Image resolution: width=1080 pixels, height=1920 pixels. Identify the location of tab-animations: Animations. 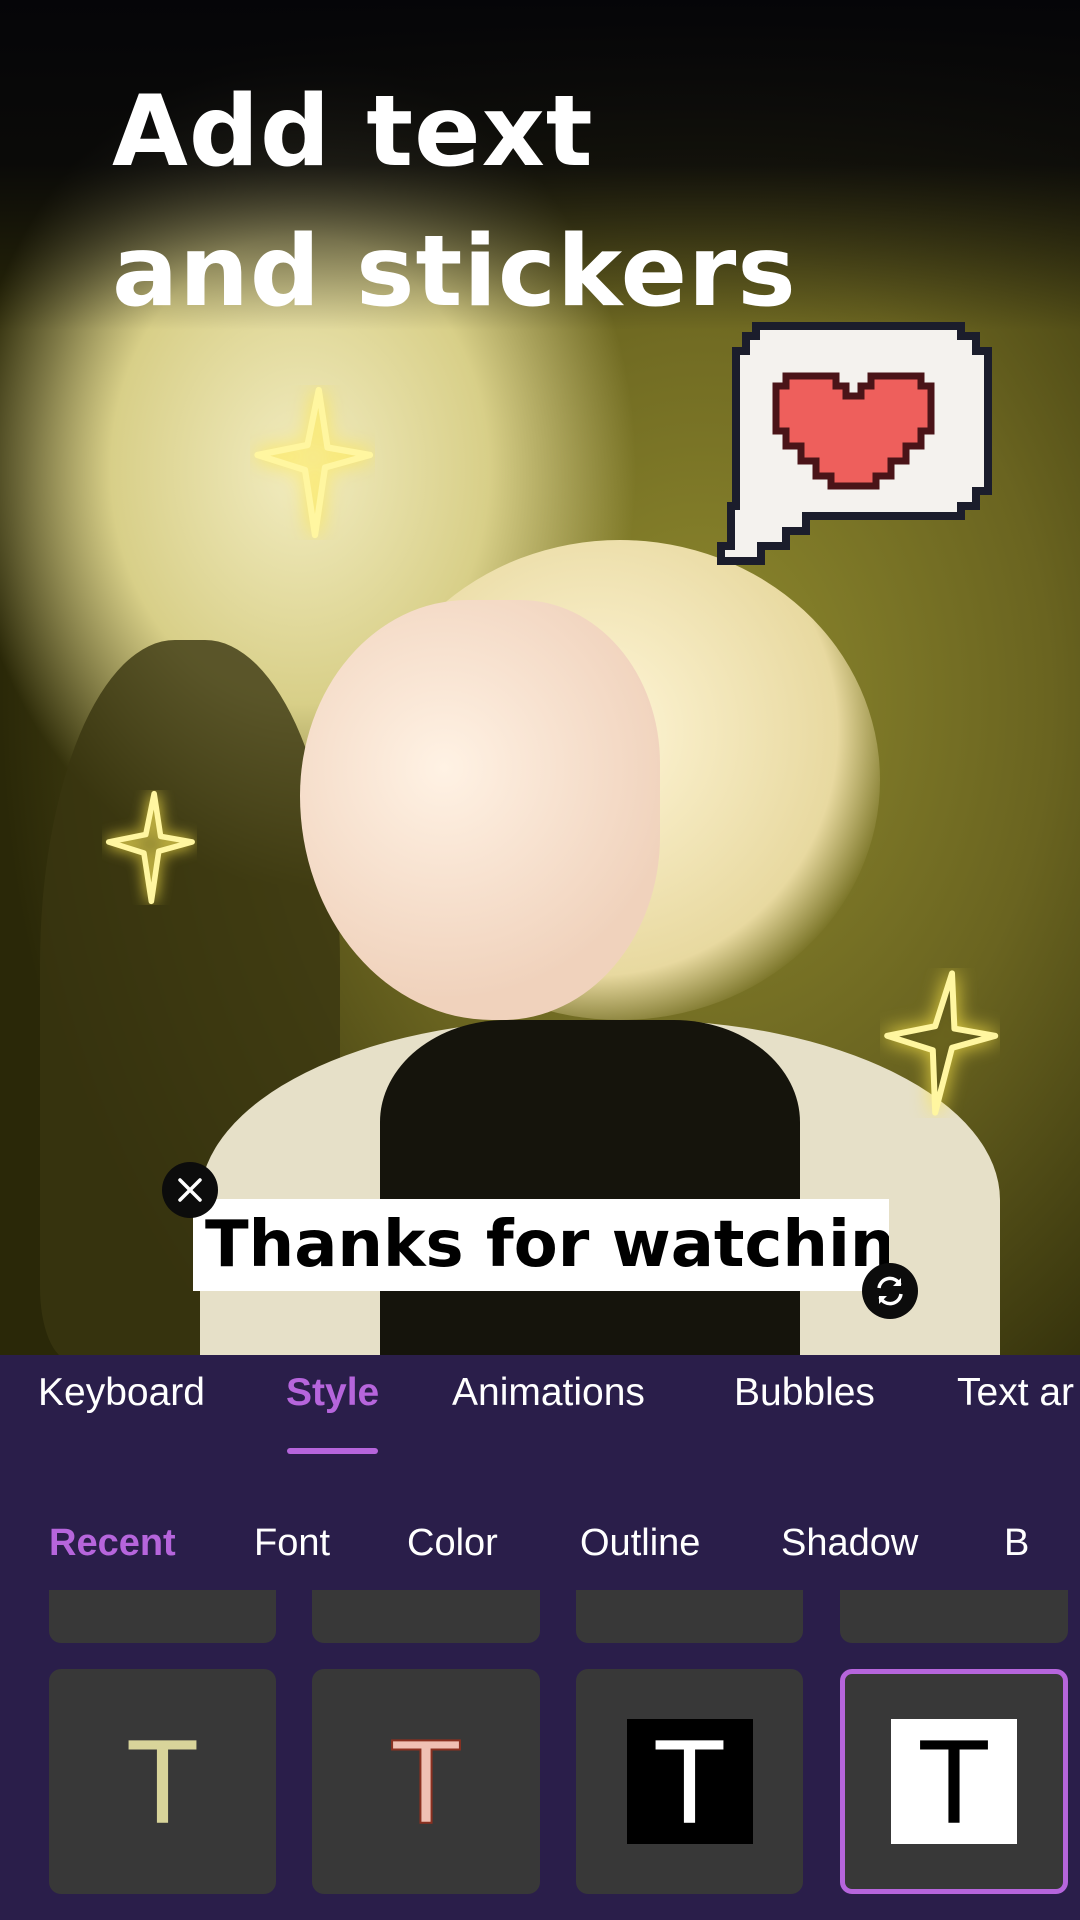
(548, 1393).